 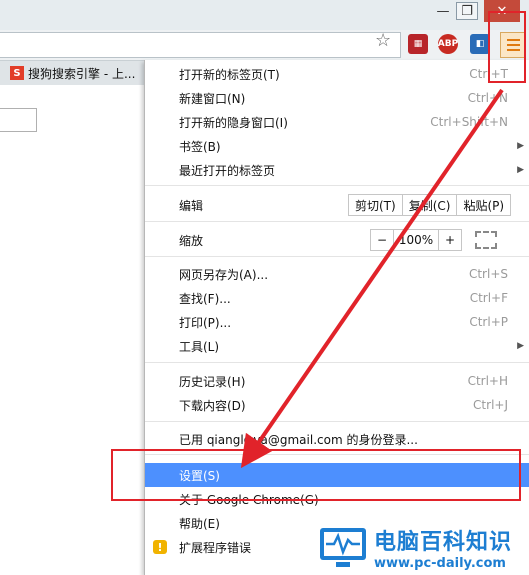 I want to click on watermark-title: 电脑百科知识, so click(x=443, y=542).